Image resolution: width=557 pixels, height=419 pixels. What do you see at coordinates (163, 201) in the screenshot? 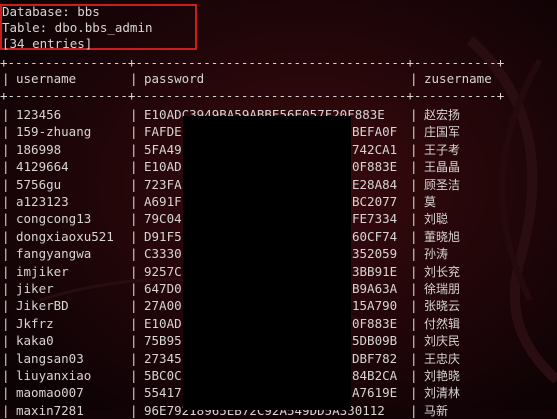
I see `password-cell-prefix: A691F` at bounding box center [163, 201].